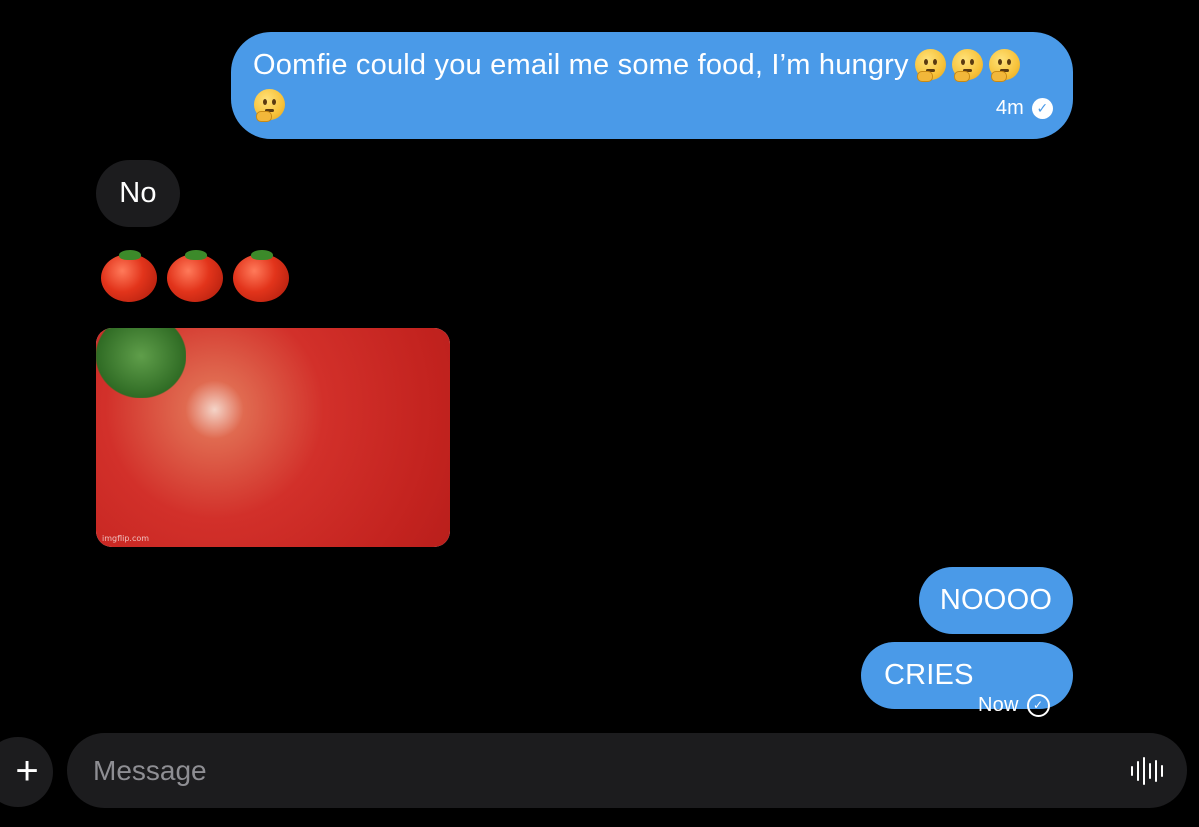  Describe the element at coordinates (273, 437) in the screenshot. I see `tomato-gif-attachment: imgflip.com` at that location.